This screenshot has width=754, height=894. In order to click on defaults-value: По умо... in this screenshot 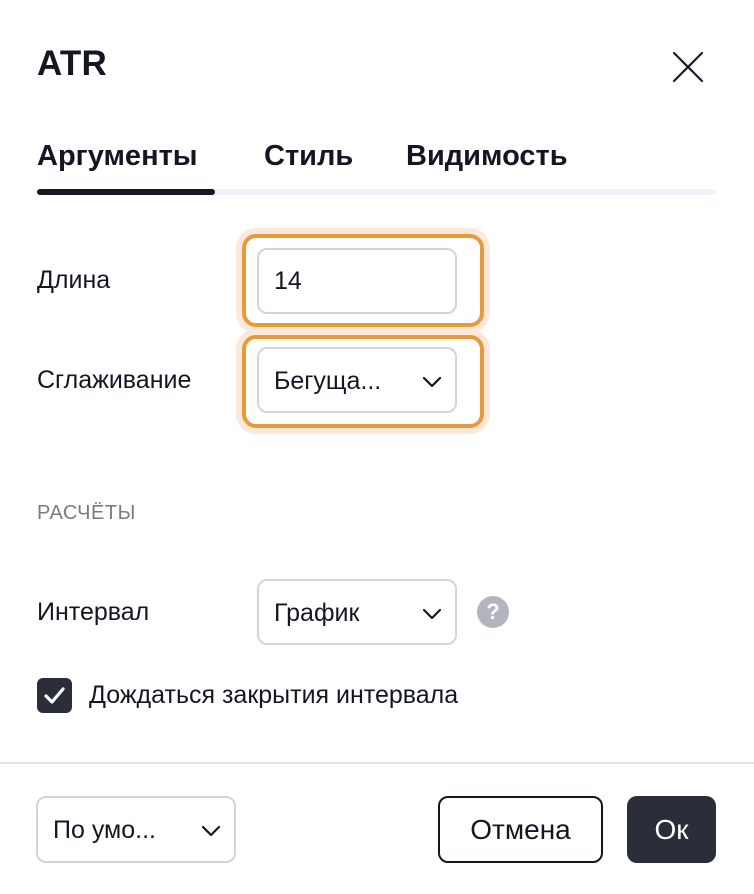, I will do `click(104, 830)`.